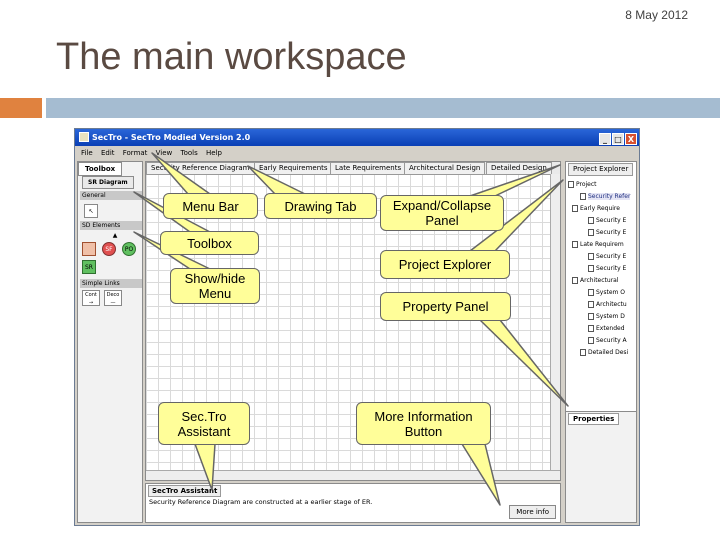 The height and width of the screenshot is (540, 720). I want to click on tree-item: System O, so click(606, 292).